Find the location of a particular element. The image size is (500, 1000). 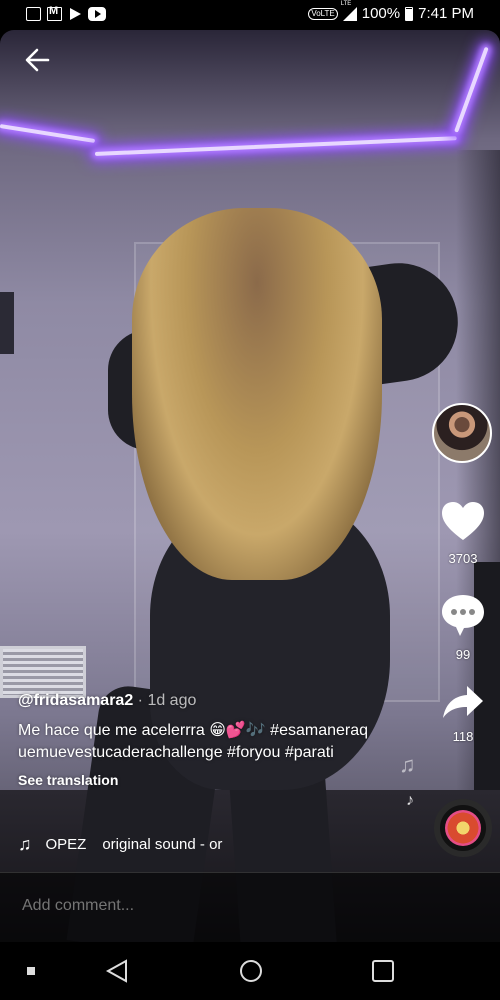

wall-frame is located at coordinates (7, 323).